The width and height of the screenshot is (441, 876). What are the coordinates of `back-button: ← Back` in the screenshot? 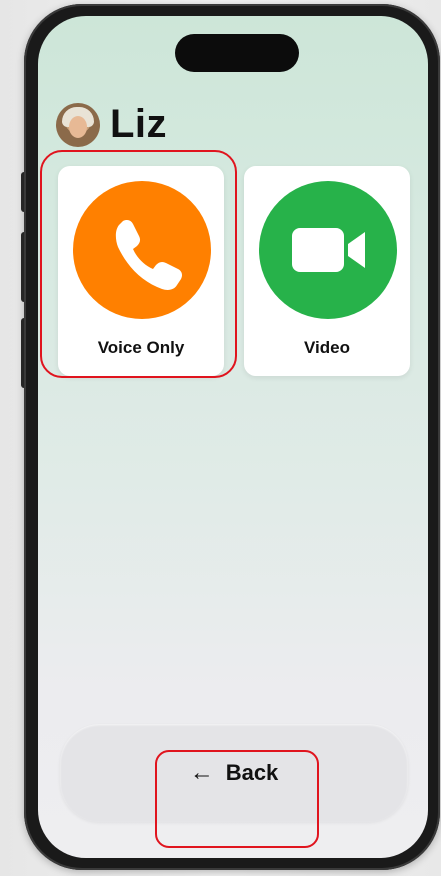 It's located at (234, 773).